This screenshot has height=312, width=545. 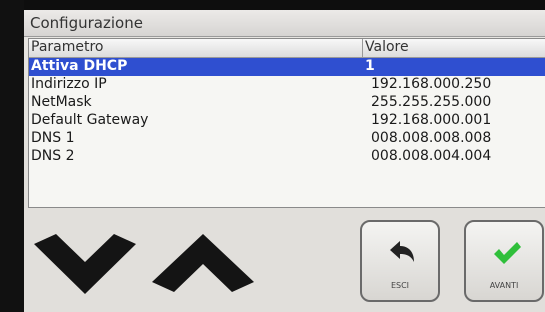 I want to click on back-arrow-icon, so click(x=402, y=251).